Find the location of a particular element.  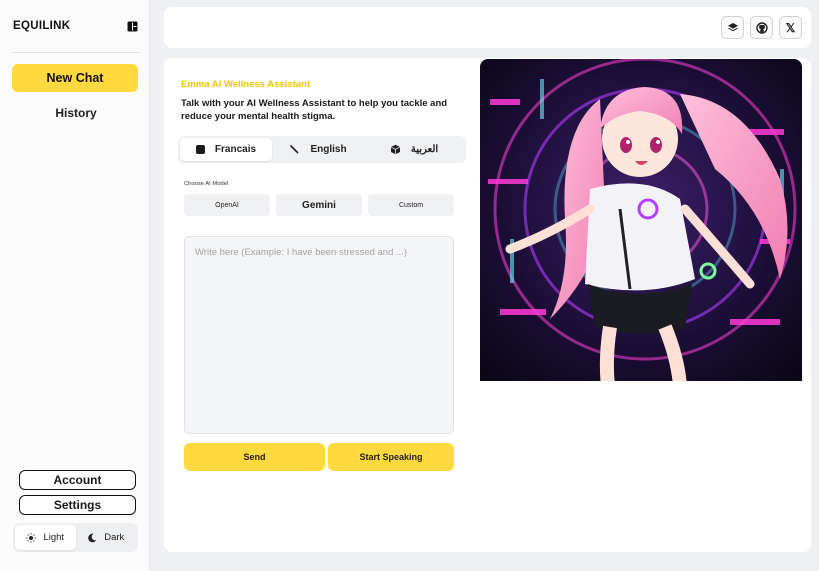

github-button is located at coordinates (761, 27).